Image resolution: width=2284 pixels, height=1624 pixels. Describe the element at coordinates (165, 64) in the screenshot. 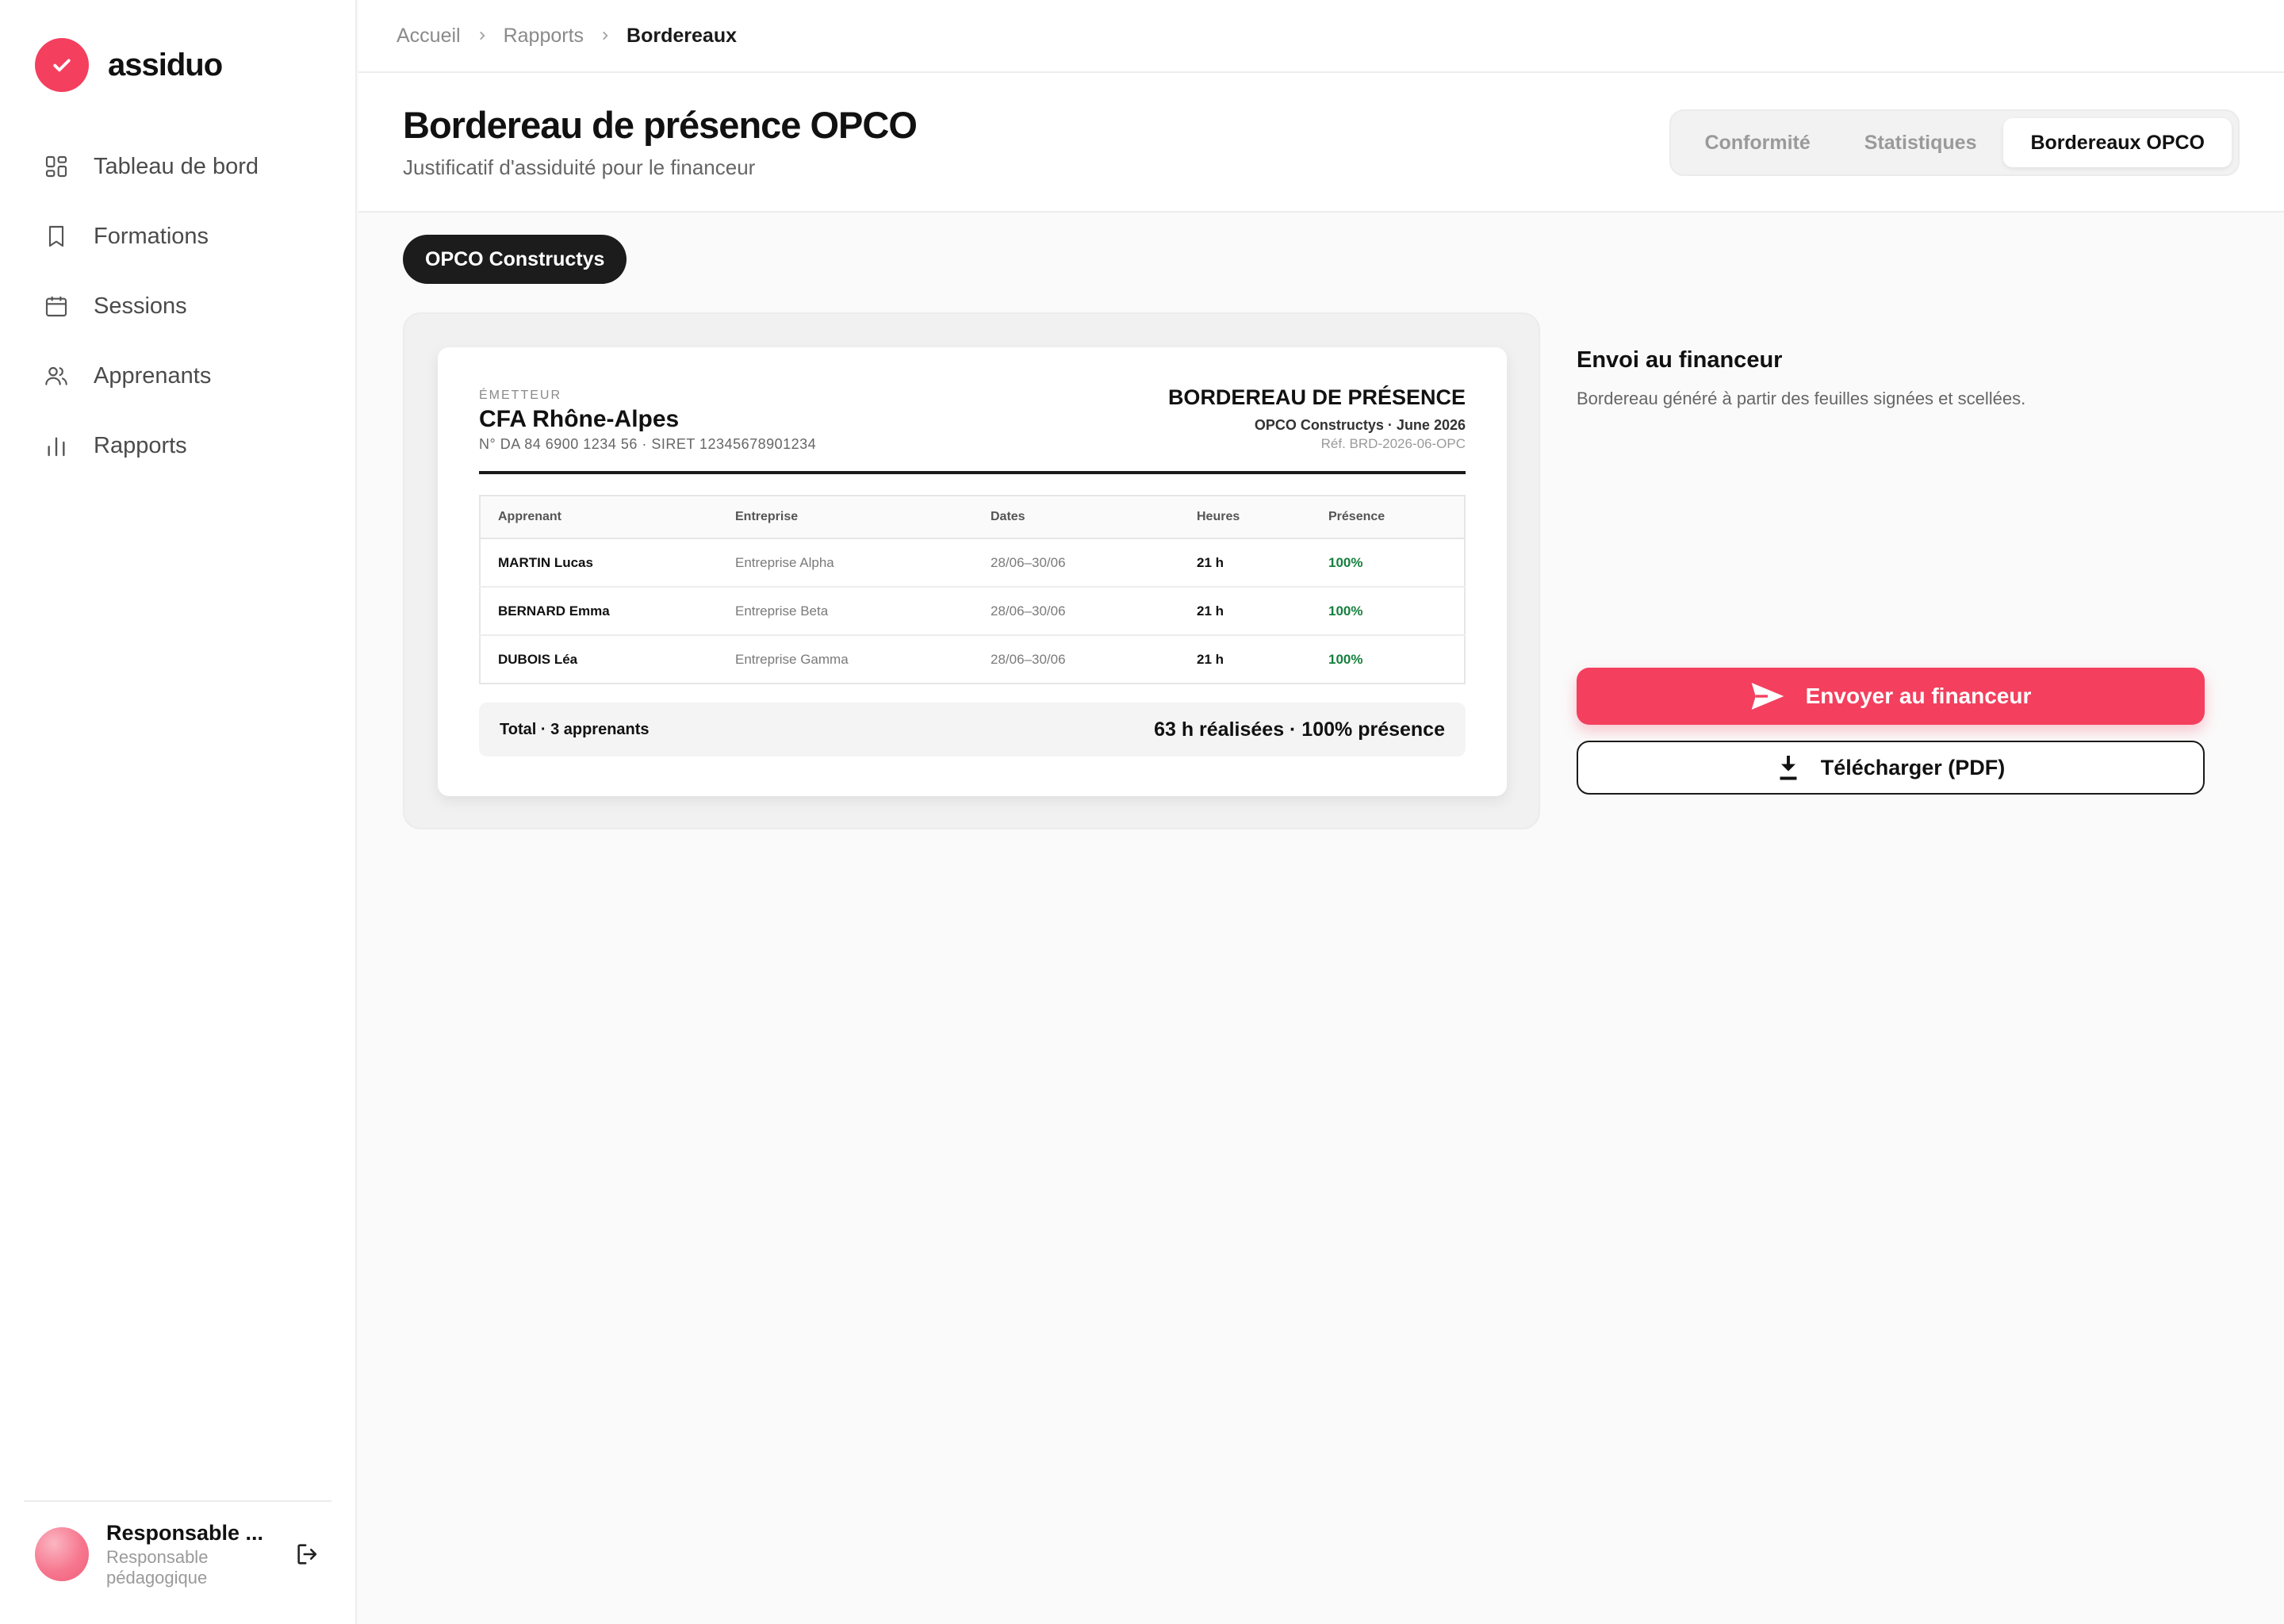

I see `brand-name: assiduo` at that location.